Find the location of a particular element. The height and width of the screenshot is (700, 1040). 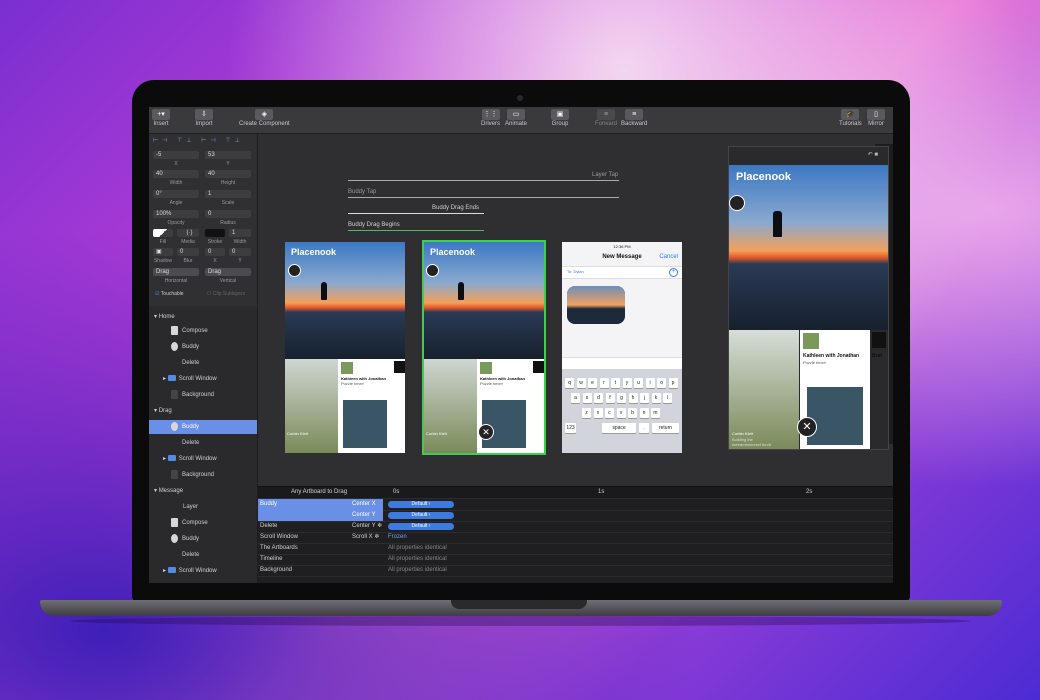

key-o: o is located at coordinates (661, 383).